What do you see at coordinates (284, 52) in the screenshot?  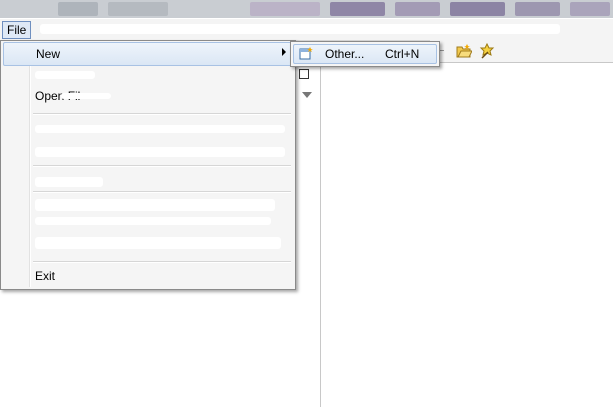 I see `submenu-arrow-icon` at bounding box center [284, 52].